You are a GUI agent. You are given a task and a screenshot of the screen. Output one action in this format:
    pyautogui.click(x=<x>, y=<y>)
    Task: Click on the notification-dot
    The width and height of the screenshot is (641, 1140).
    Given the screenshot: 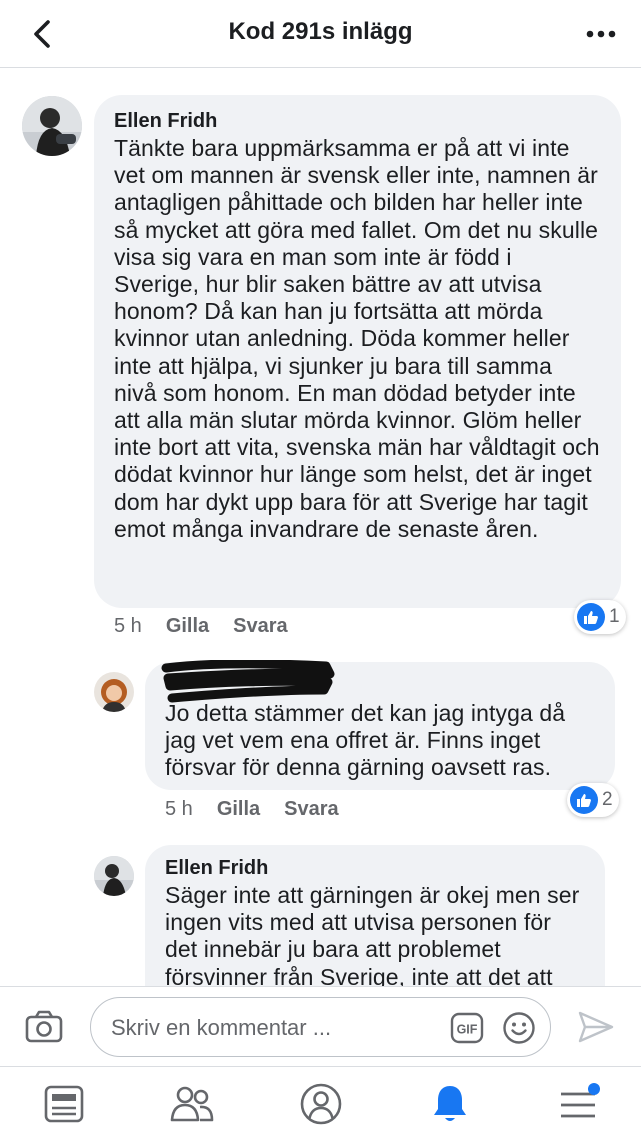 What is the action you would take?
    pyautogui.click(x=594, y=1089)
    